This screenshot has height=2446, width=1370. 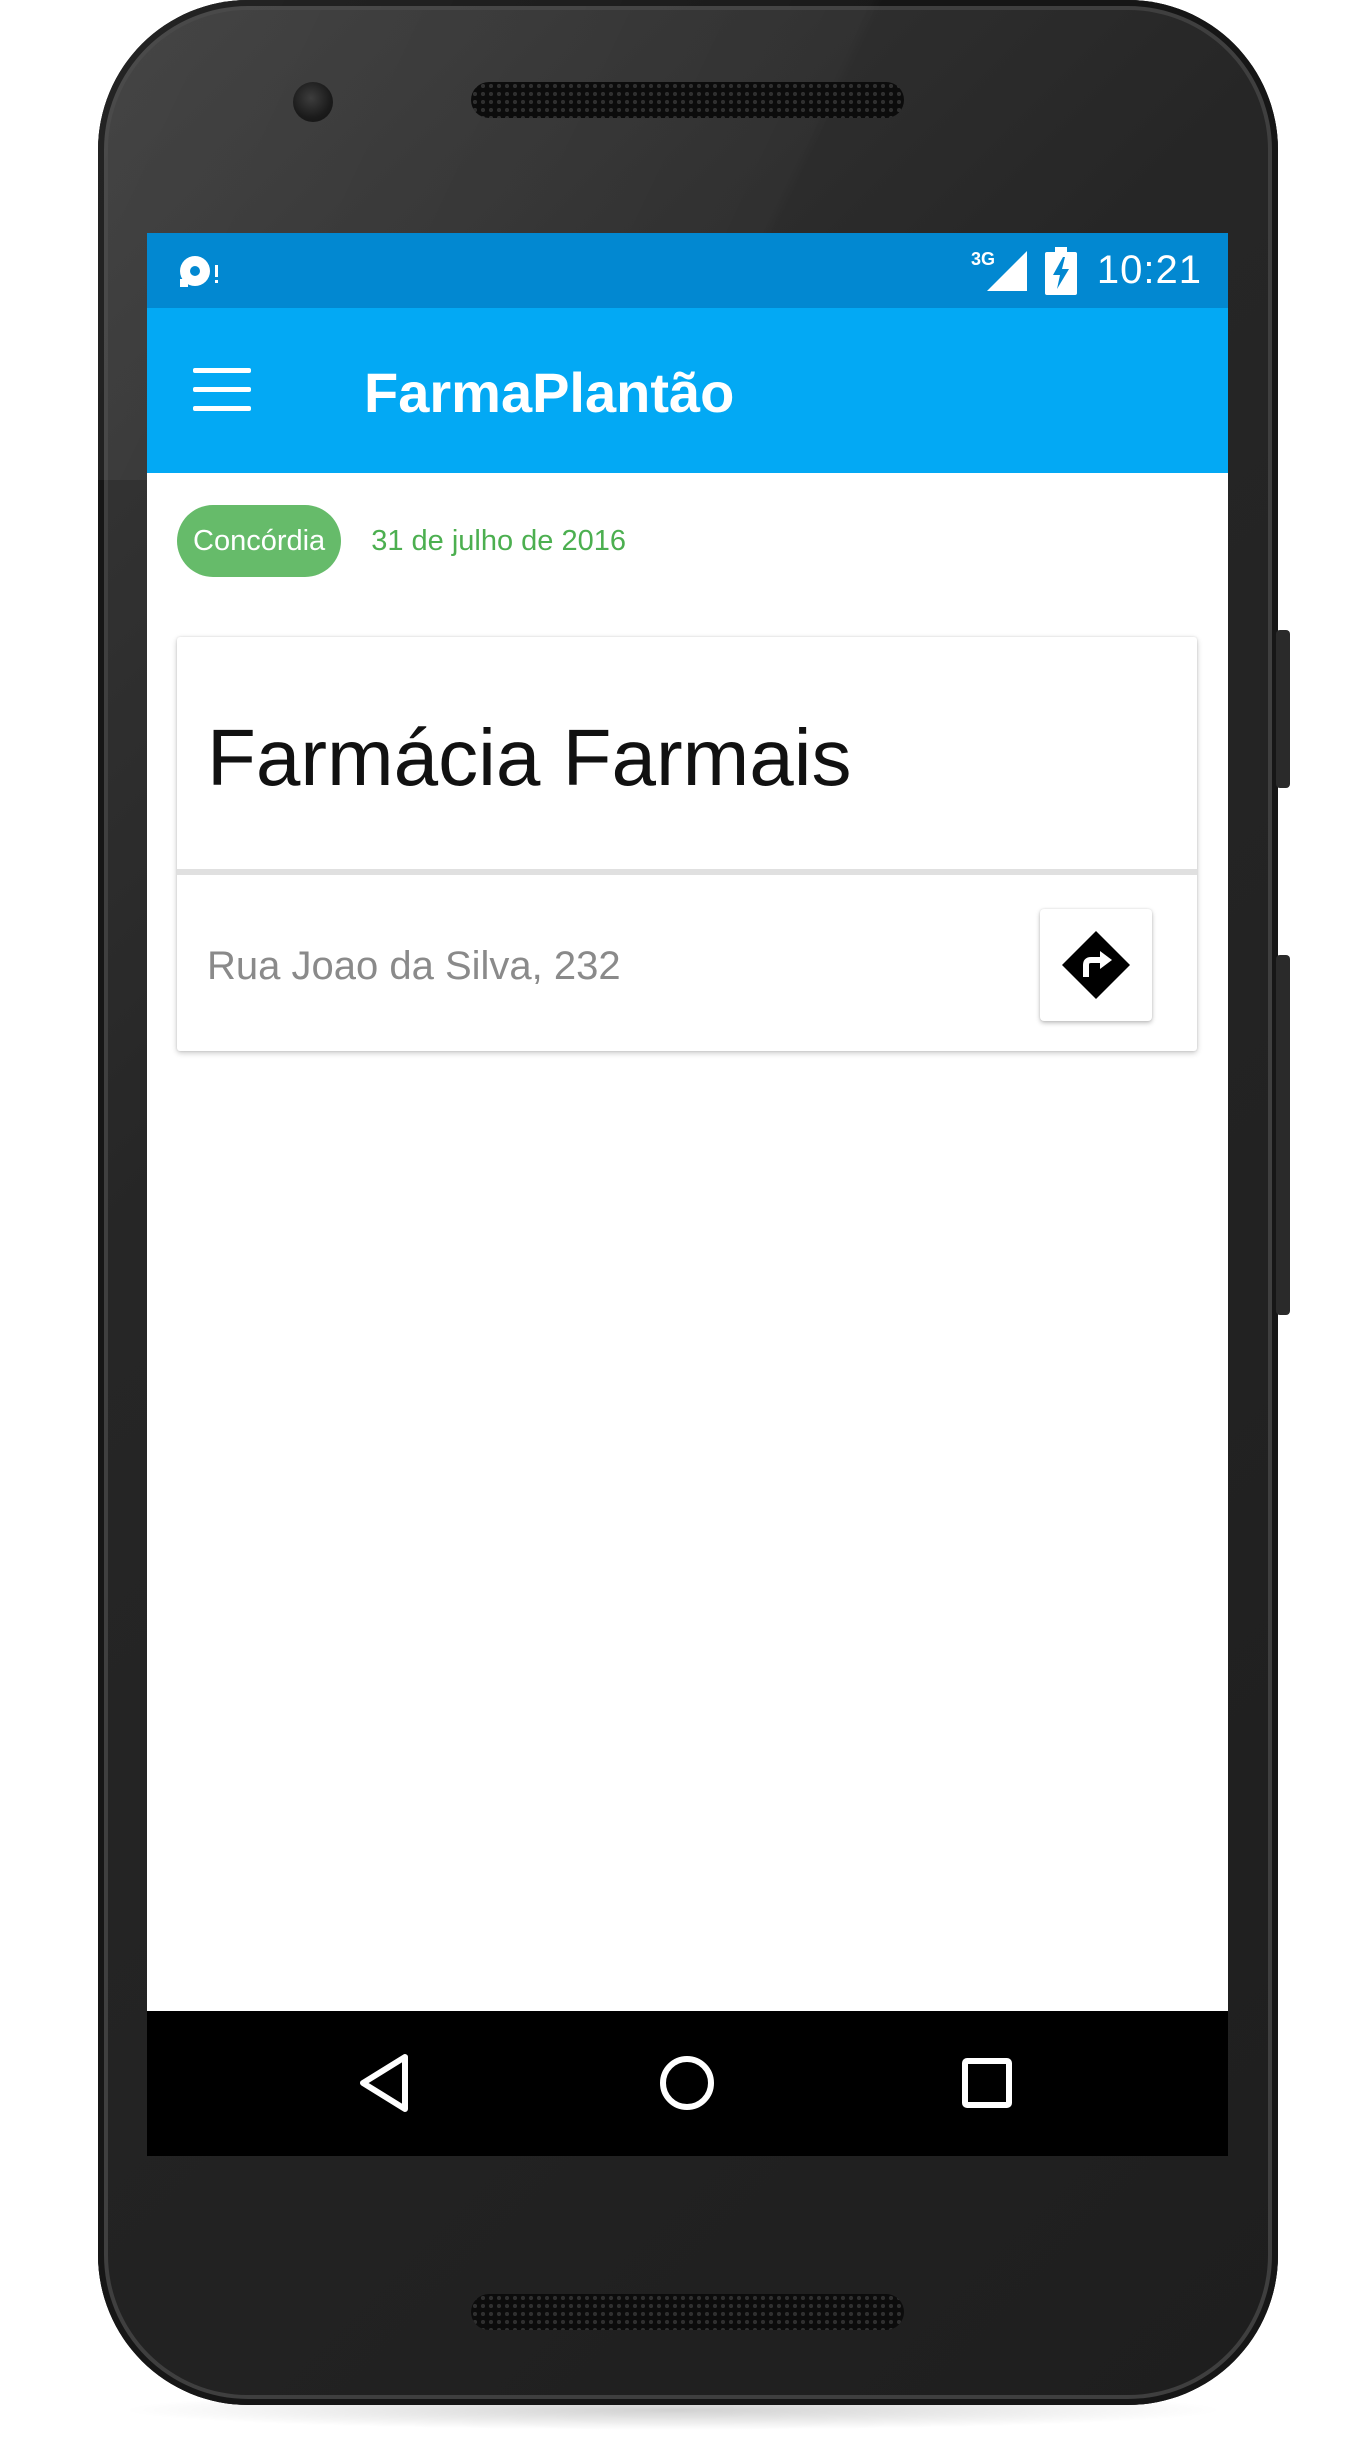 I want to click on recents-icon, so click(x=987, y=2083).